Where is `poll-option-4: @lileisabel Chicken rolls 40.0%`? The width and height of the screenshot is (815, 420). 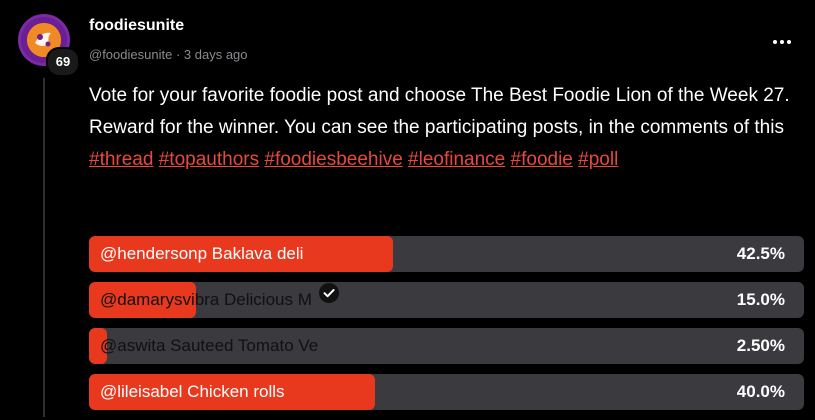 poll-option-4: @lileisabel Chicken rolls 40.0% is located at coordinates (446, 392).